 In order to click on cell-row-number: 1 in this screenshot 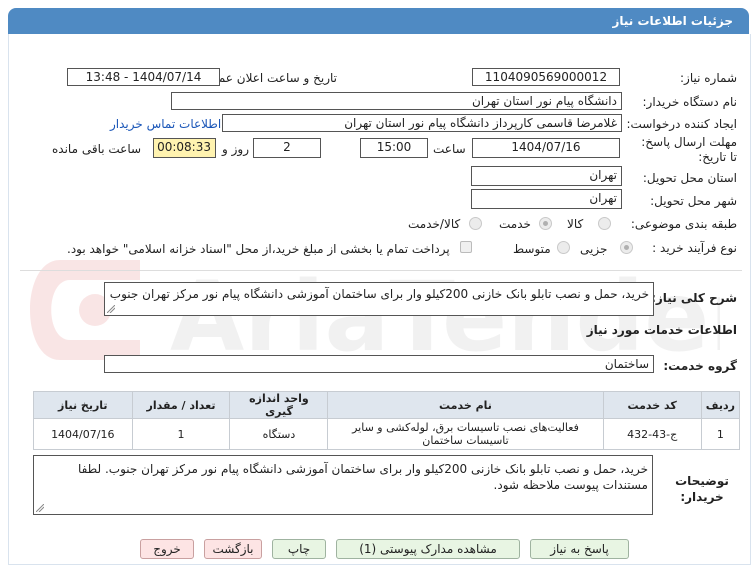, I will do `click(720, 434)`.